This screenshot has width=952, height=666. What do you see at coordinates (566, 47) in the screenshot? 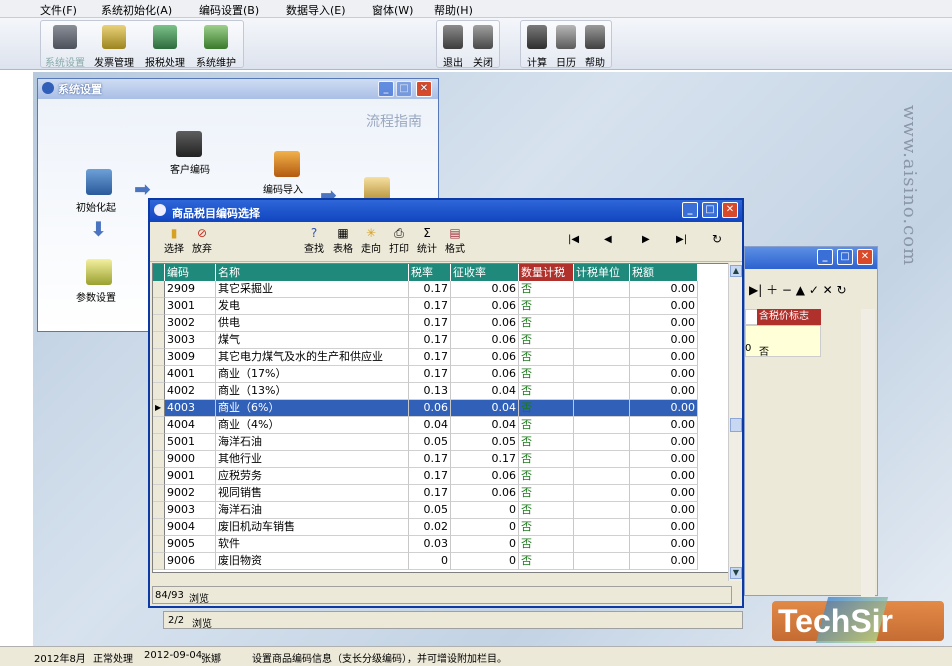
I see `calendar-button: 日历` at bounding box center [566, 47].